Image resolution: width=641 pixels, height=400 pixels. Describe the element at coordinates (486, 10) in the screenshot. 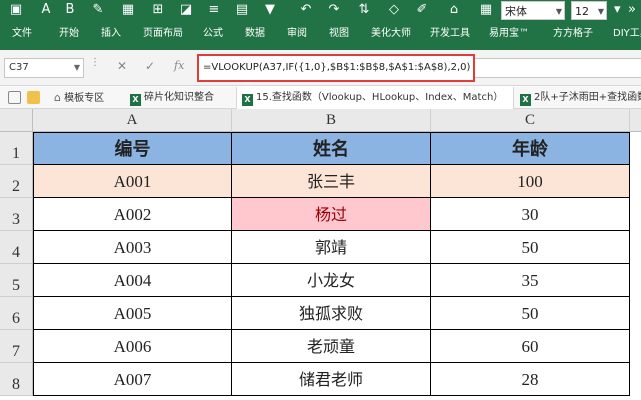

I see `table-icon: ▦` at that location.